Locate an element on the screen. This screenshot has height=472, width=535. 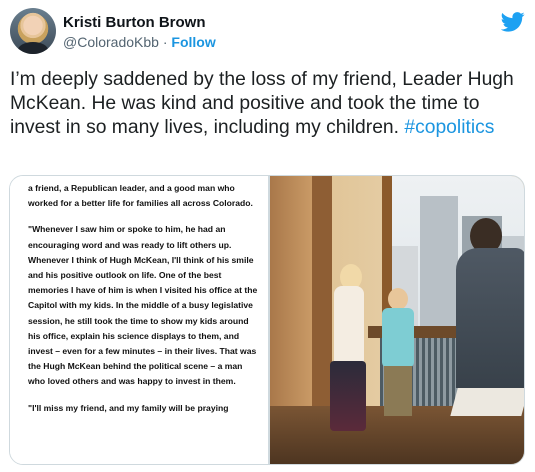
hashtag-link: #copolitics is located at coordinates (449, 127).